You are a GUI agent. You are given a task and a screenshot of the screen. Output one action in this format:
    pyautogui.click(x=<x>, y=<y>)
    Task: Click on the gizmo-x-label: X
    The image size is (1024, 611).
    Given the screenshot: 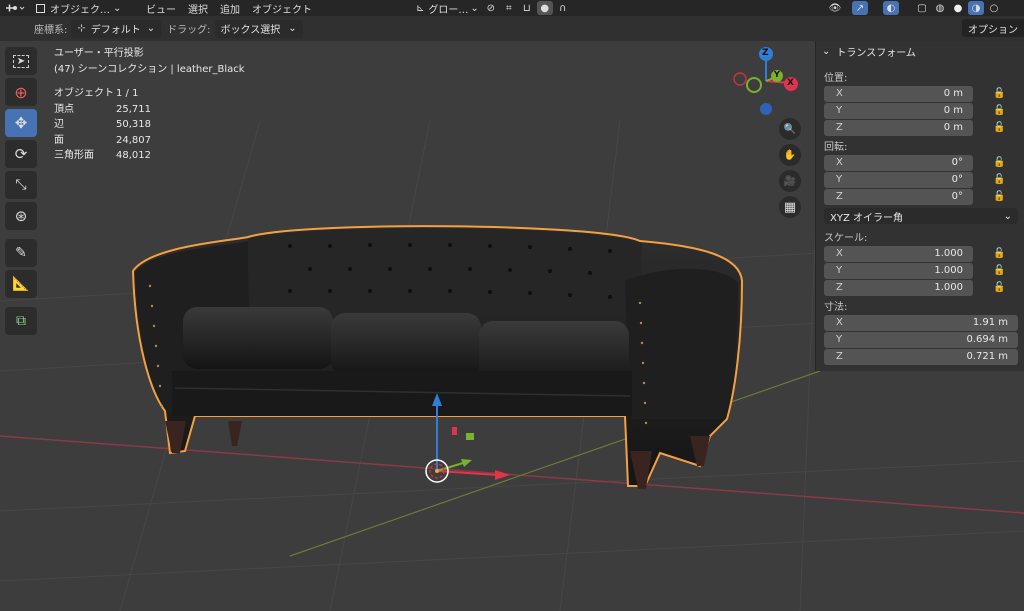 What is the action you would take?
    pyautogui.click(x=790, y=83)
    